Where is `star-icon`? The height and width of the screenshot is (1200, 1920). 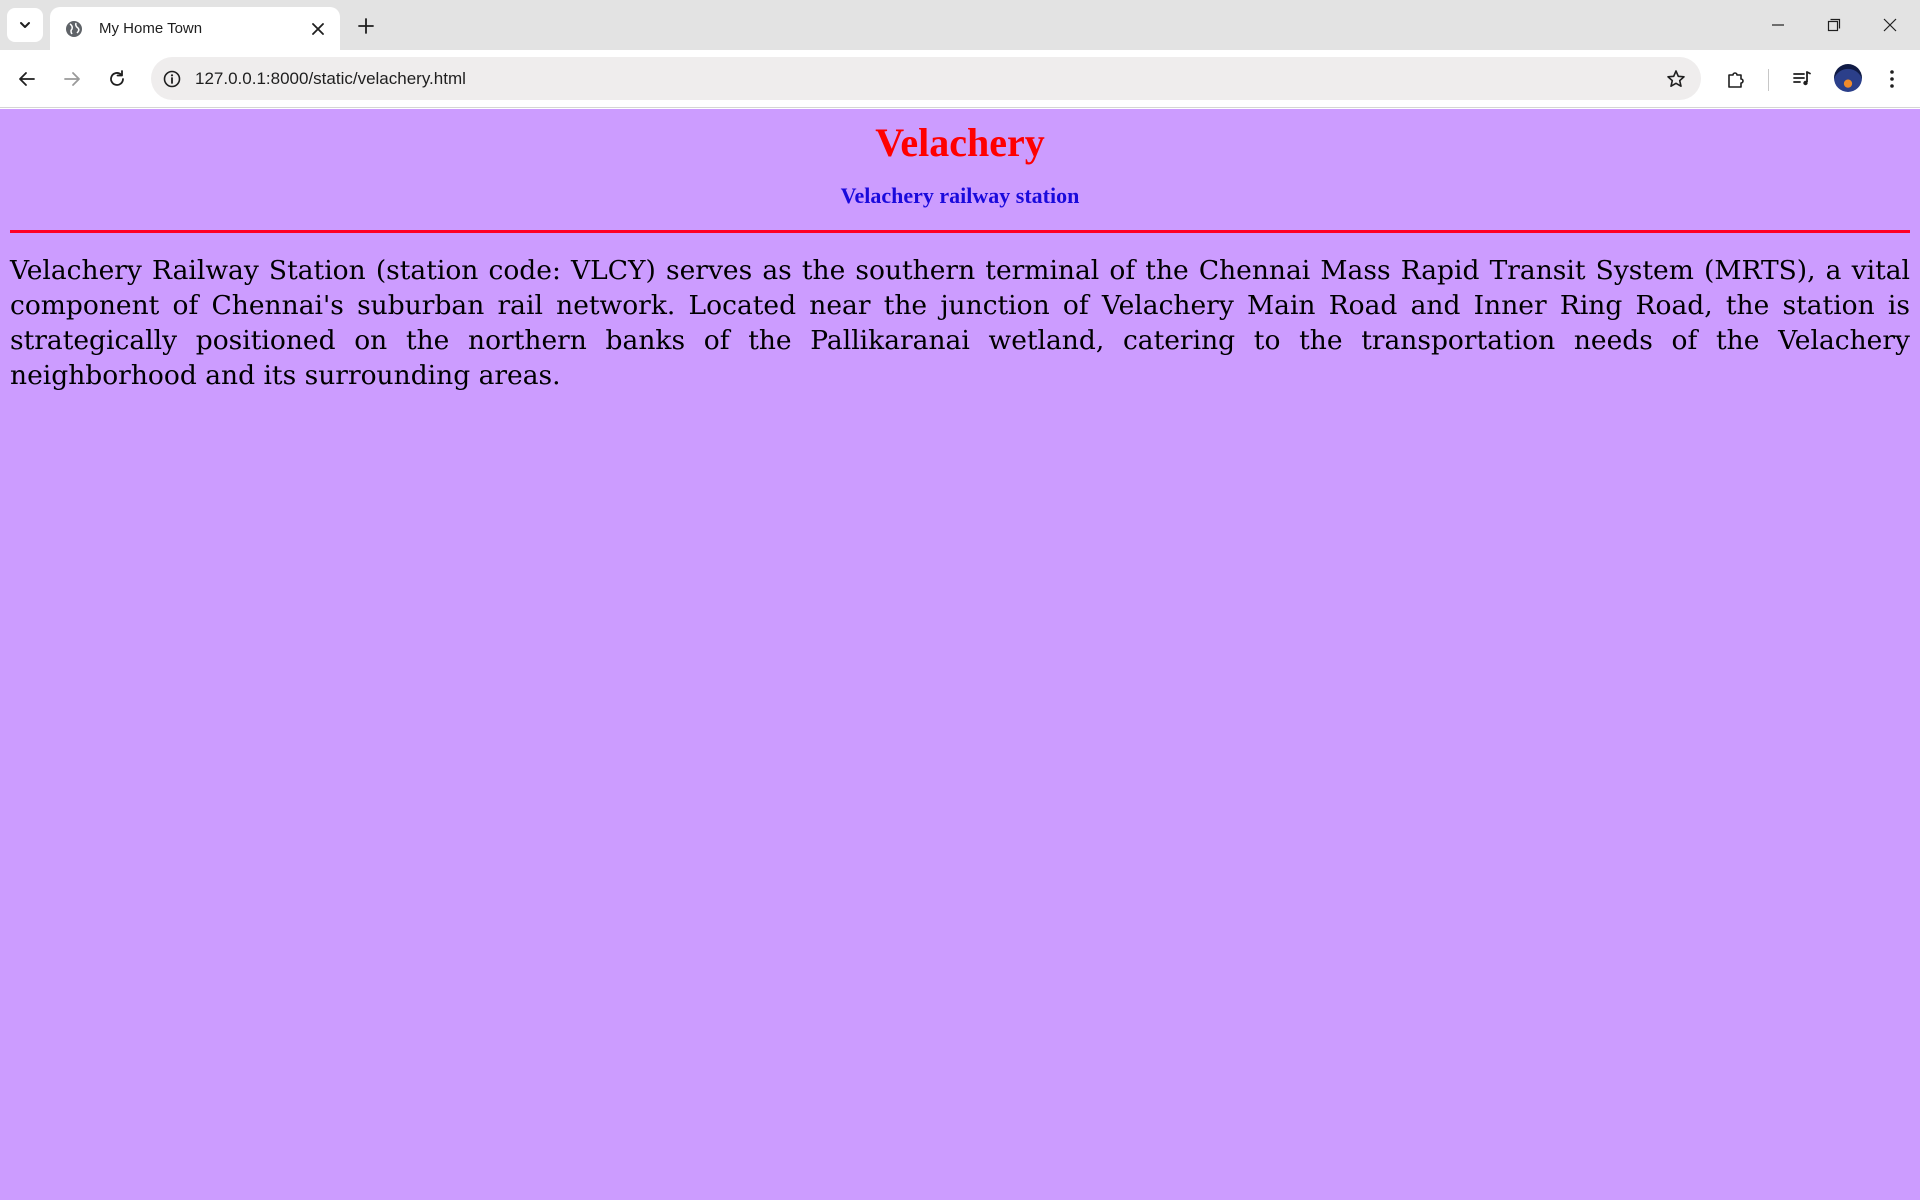 star-icon is located at coordinates (1676, 78).